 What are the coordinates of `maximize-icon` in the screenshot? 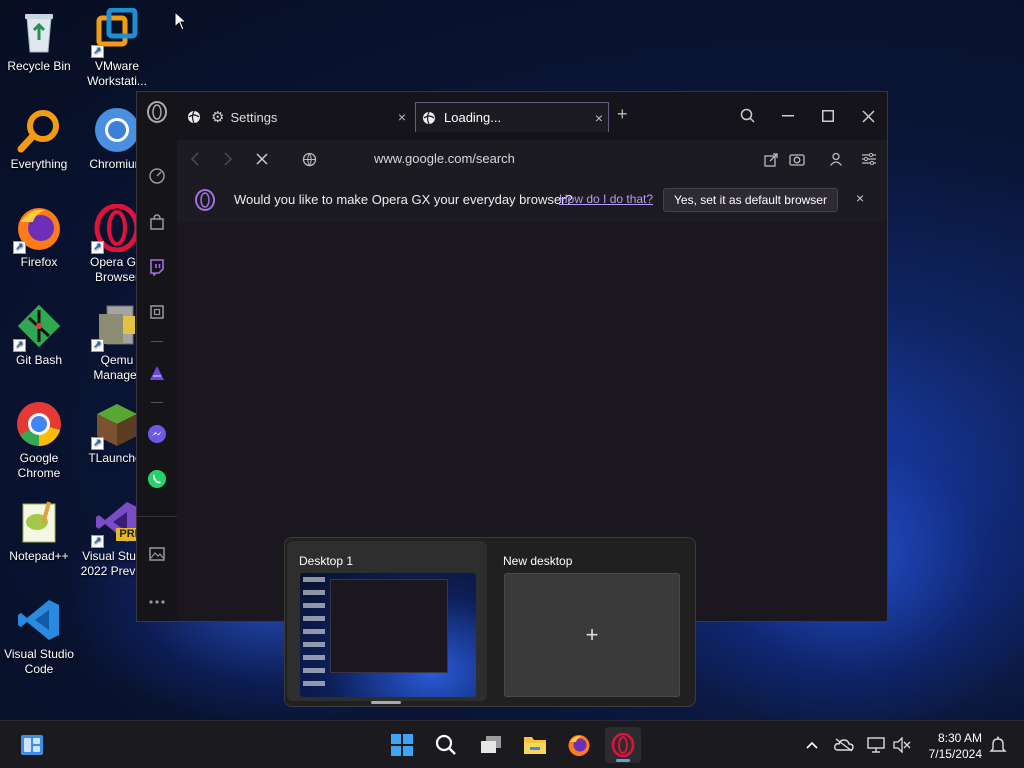 It's located at (828, 116).